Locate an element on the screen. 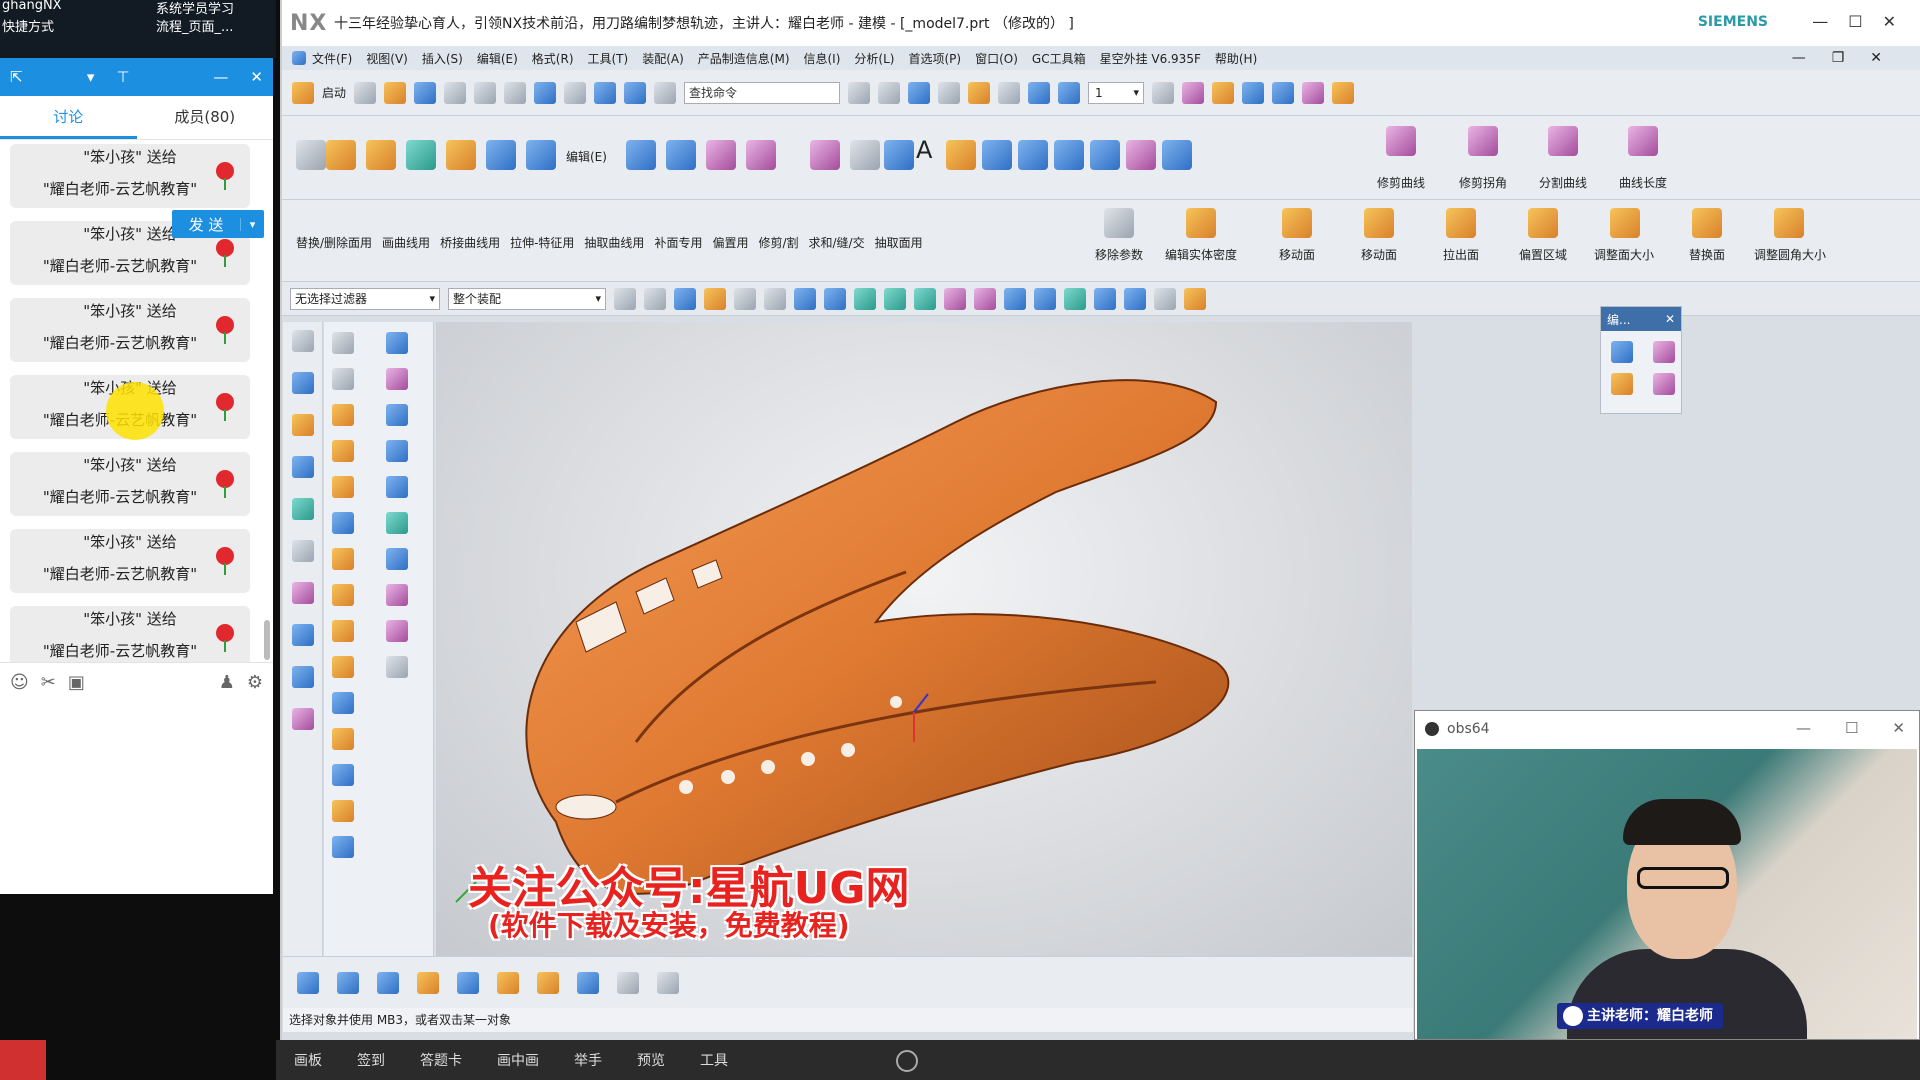  group-extract-face: 抽取面用 is located at coordinates (899, 242).